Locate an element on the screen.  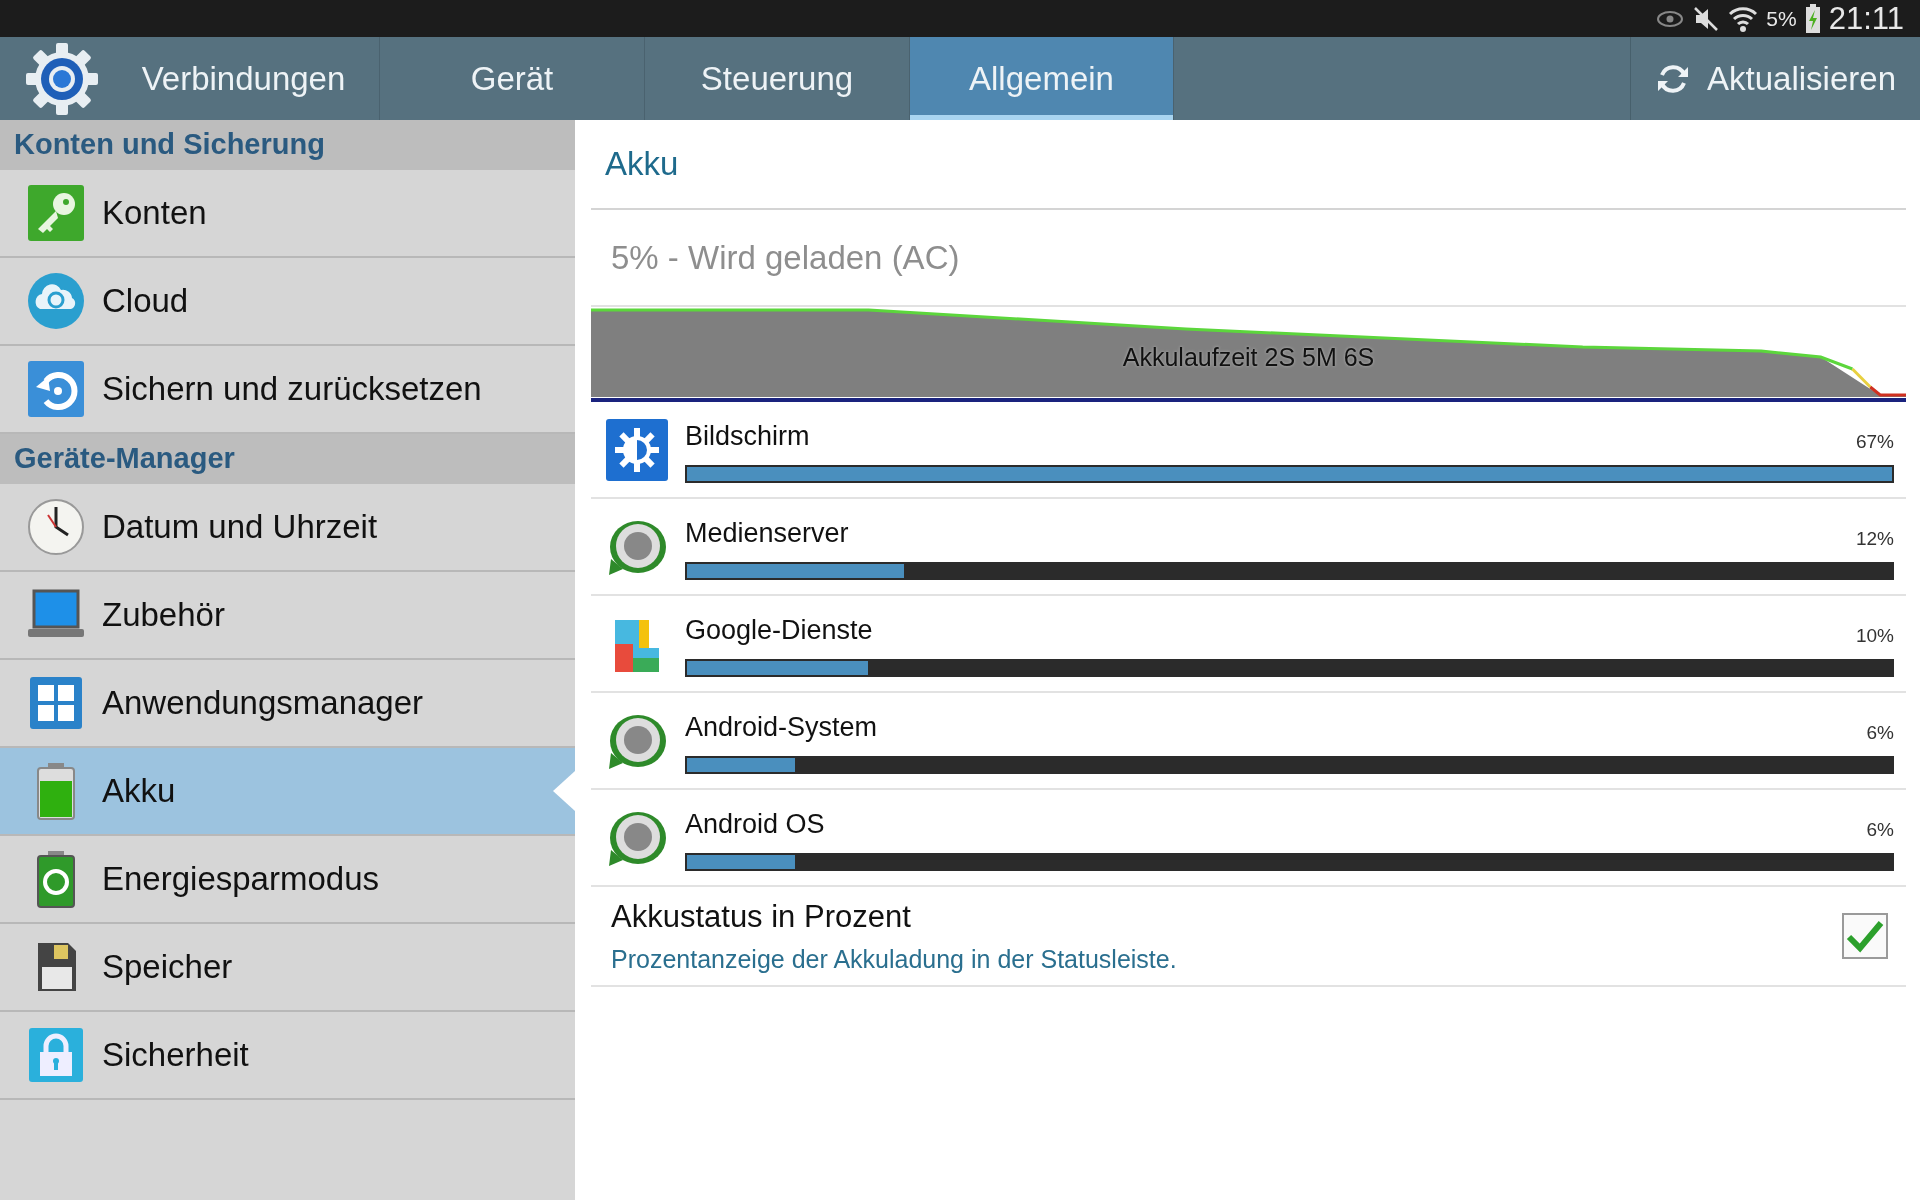
app-name: Android-System is located at coordinates (781, 728).